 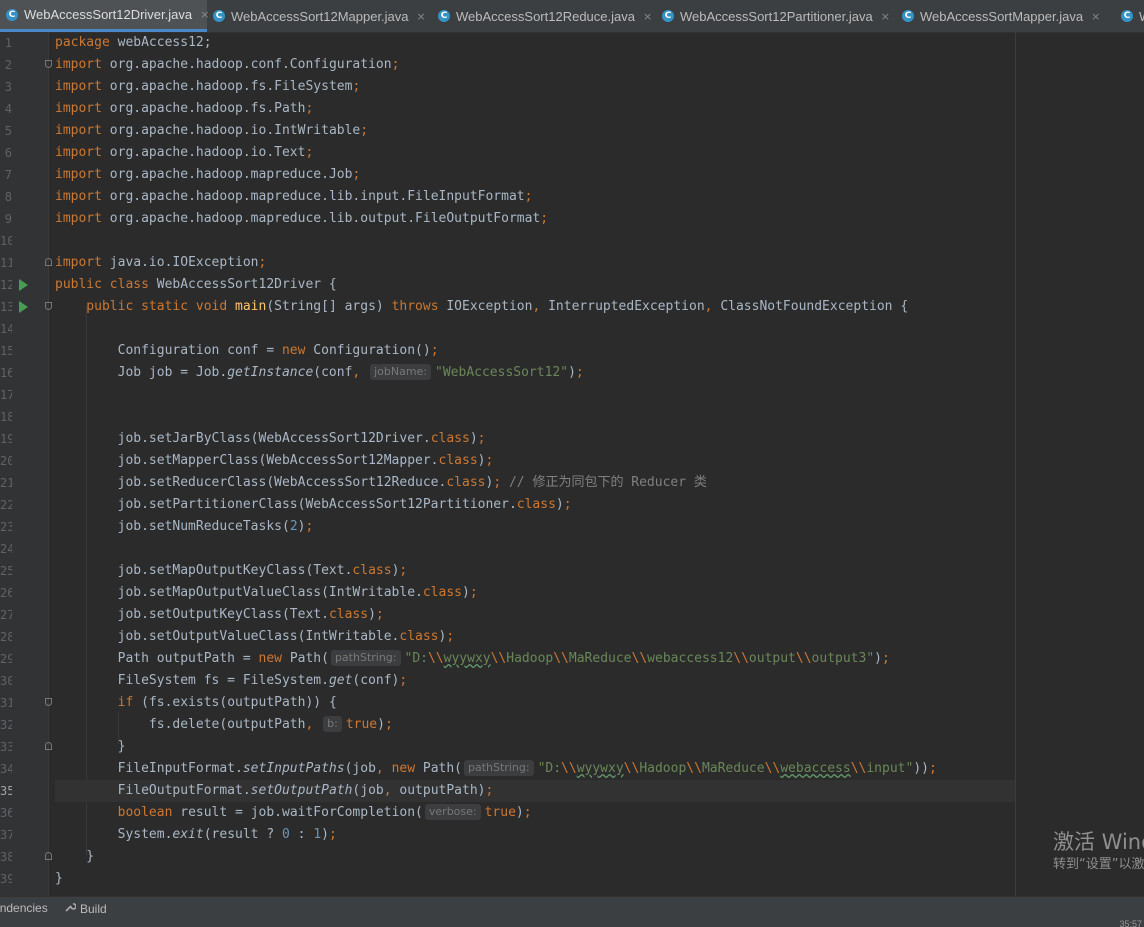 I want to click on line-number: 18, so click(x=6, y=417).